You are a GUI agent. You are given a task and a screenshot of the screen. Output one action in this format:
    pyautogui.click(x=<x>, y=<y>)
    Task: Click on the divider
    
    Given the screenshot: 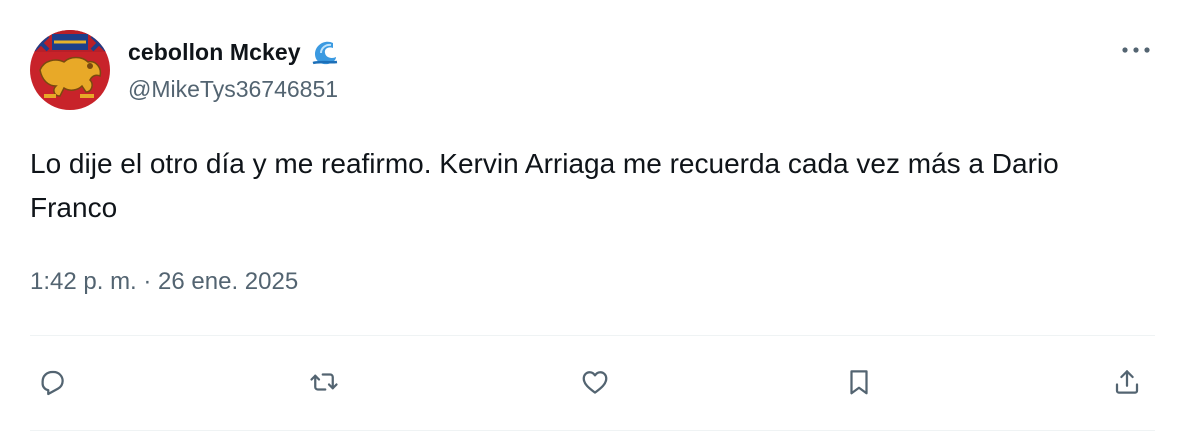 What is the action you would take?
    pyautogui.click(x=592, y=335)
    